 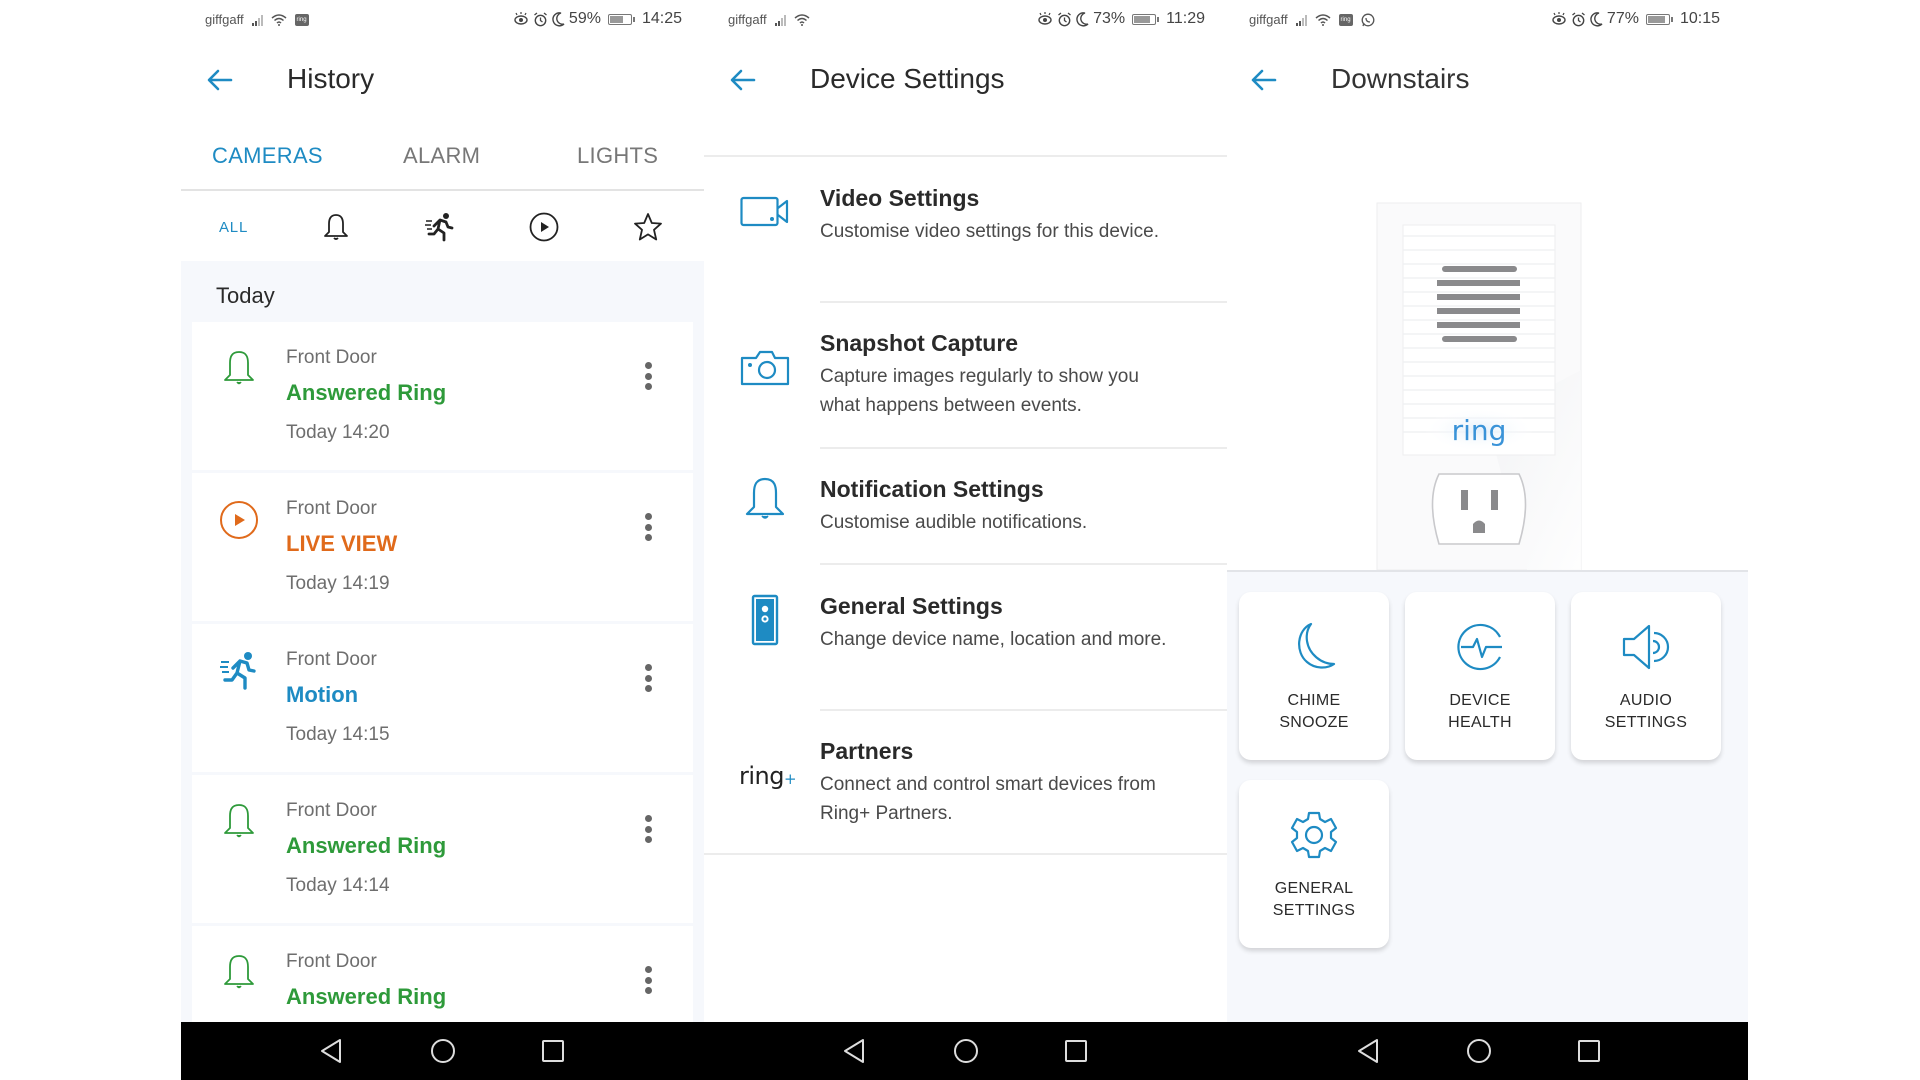 I want to click on history-tabs: CAMERAS ALARM LIGHTS, so click(x=442, y=163).